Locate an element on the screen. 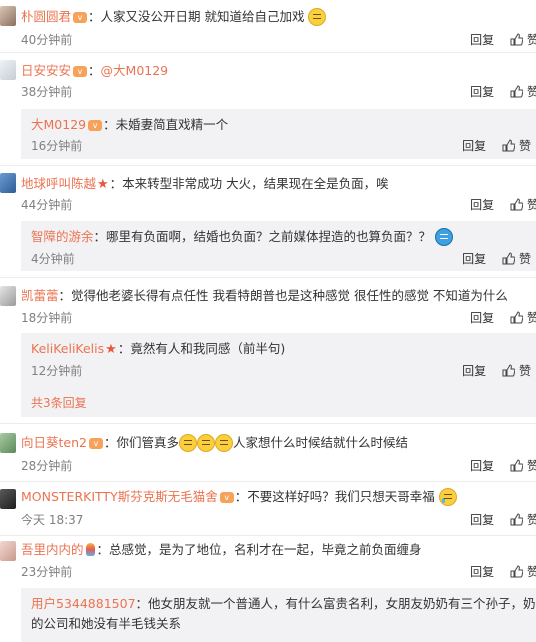 Image resolution: width=536 pixels, height=642 pixels. sub-reply-text: ：未婚妻简直戏精一个 is located at coordinates (166, 124).